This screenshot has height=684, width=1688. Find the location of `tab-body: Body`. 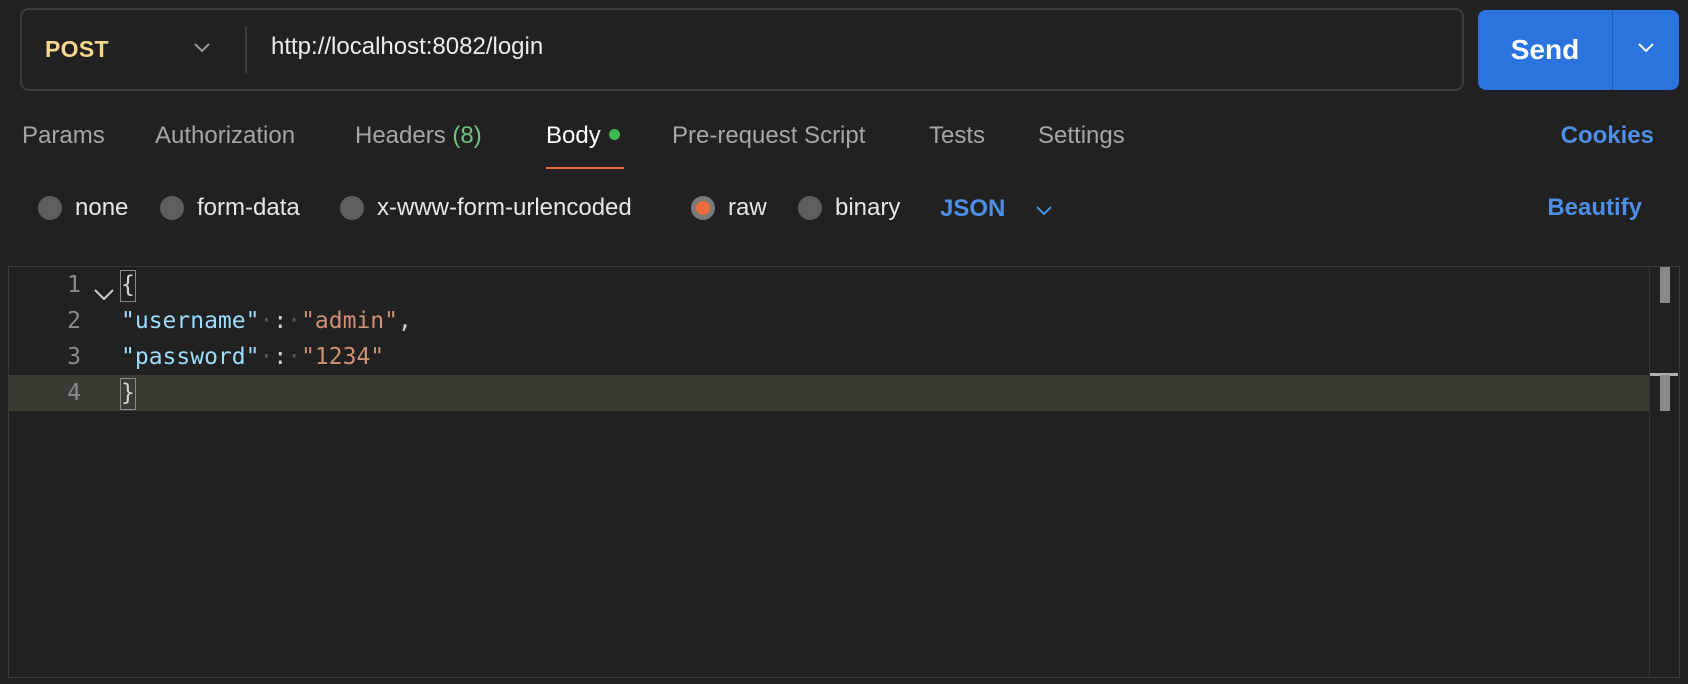

tab-body: Body is located at coordinates (583, 136).